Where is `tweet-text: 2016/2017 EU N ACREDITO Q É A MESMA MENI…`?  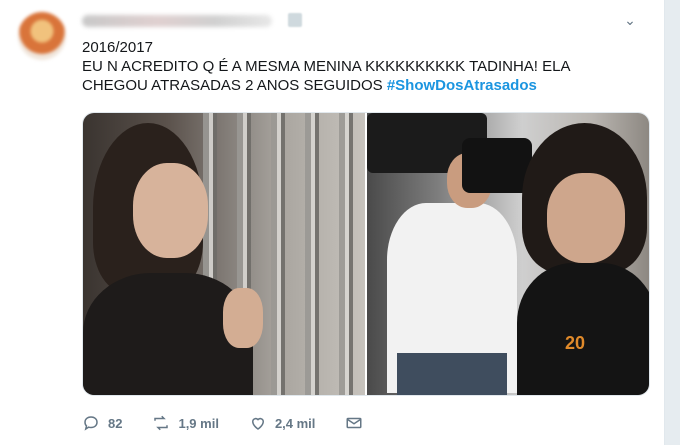 tweet-text: 2016/2017 EU N ACREDITO Q É A MESMA MENI… is located at coordinates (367, 66).